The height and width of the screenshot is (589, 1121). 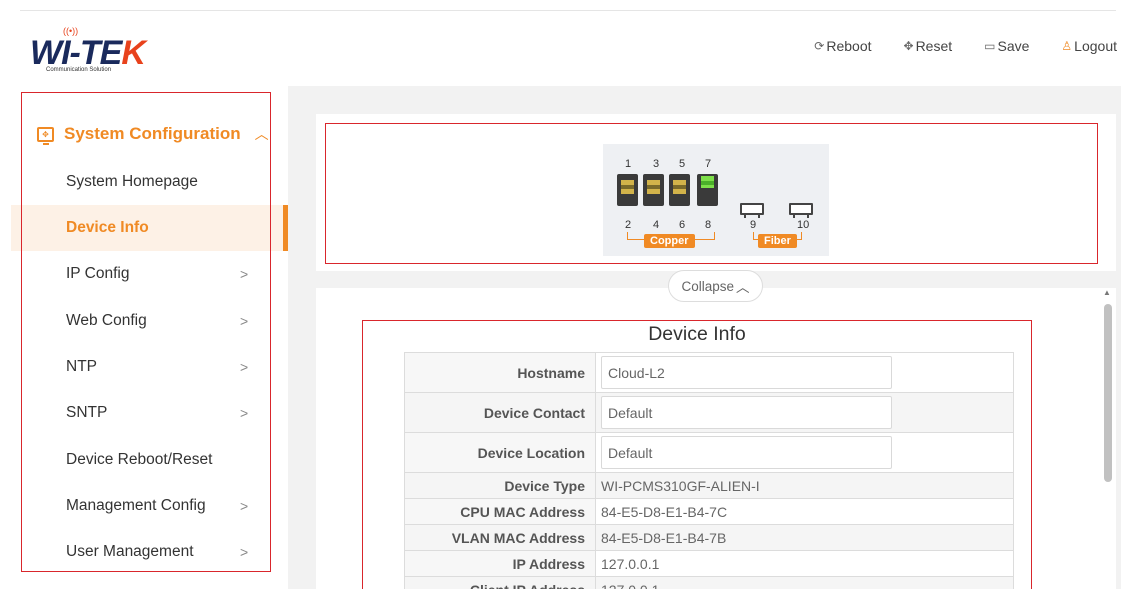 What do you see at coordinates (149, 228) in the screenshot?
I see `sidebar-item-device-info: Device Info` at bounding box center [149, 228].